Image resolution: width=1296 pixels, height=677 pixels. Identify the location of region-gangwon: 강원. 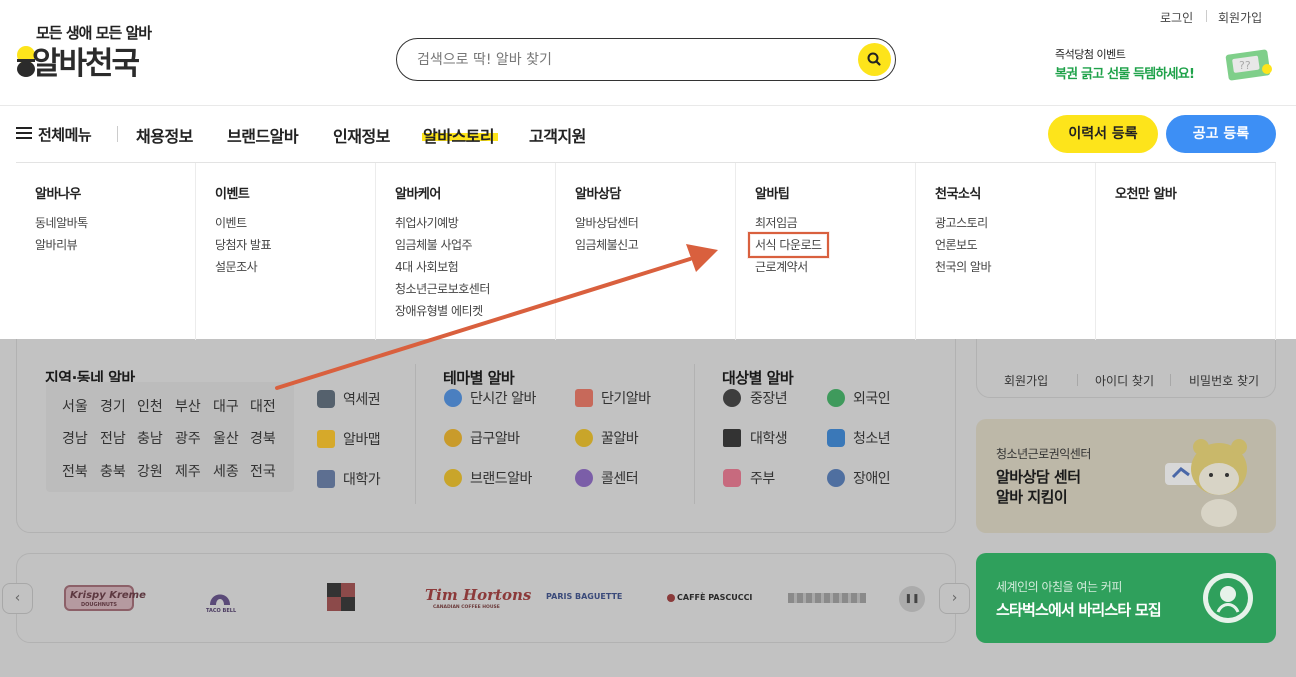
(150, 471).